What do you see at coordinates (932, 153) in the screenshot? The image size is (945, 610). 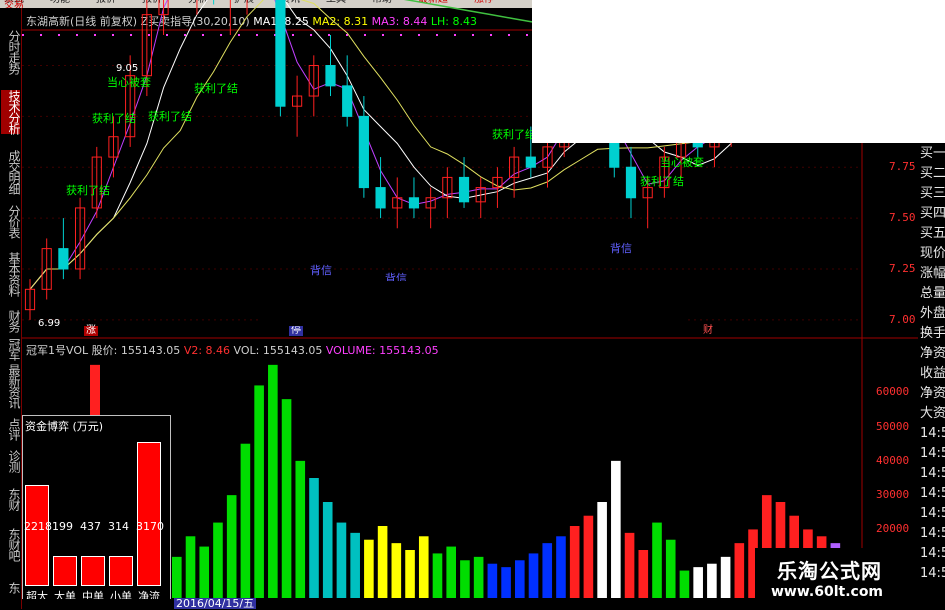 I see `quote-item: 买一` at bounding box center [932, 153].